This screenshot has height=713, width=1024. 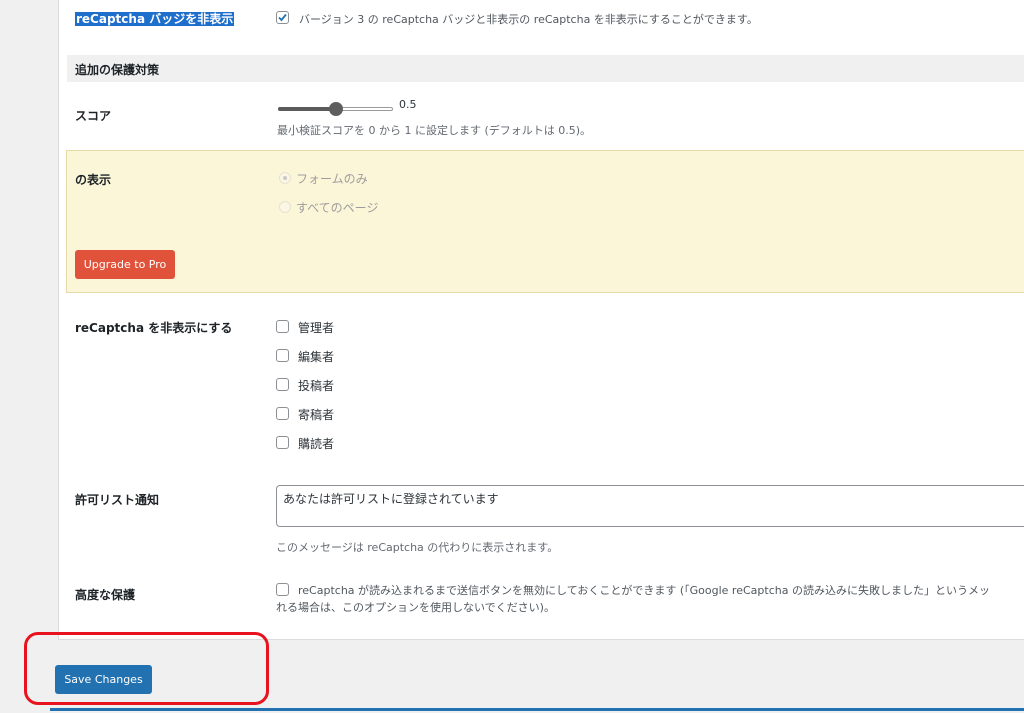 I want to click on score-value: 0.5, so click(x=408, y=104).